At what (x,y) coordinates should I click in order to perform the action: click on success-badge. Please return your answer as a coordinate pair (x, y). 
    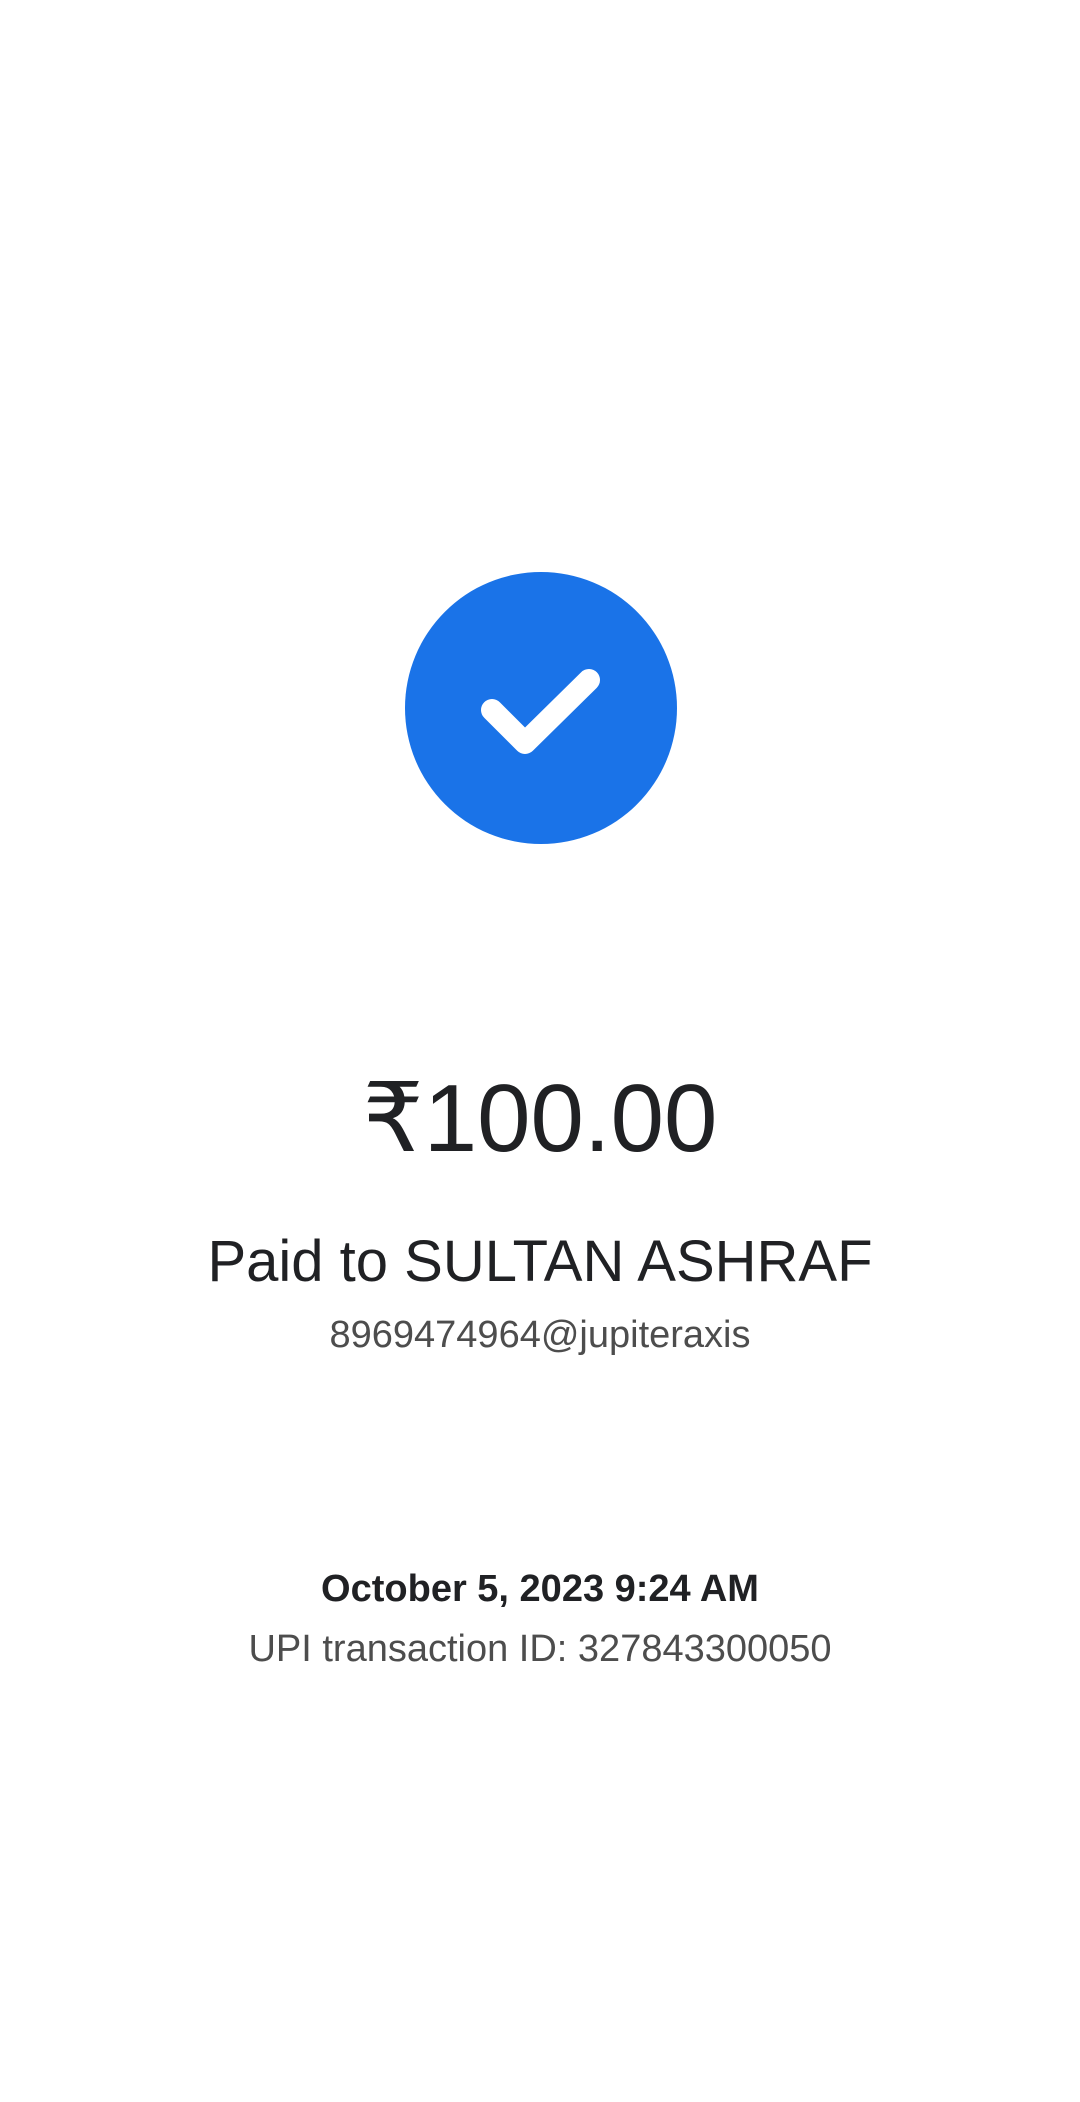
    Looking at the image, I should click on (541, 708).